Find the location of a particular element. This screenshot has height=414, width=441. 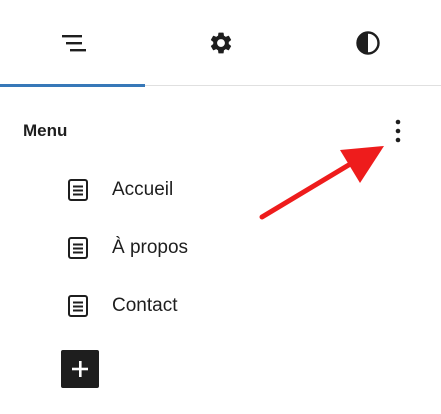

tab-settings is located at coordinates (220, 43).